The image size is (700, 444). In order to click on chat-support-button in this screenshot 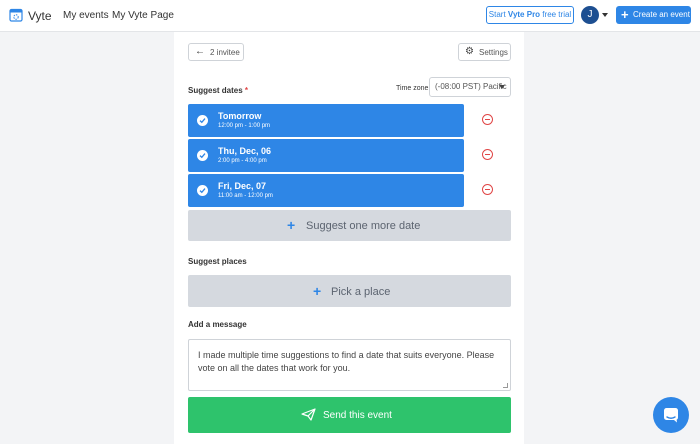, I will do `click(671, 415)`.